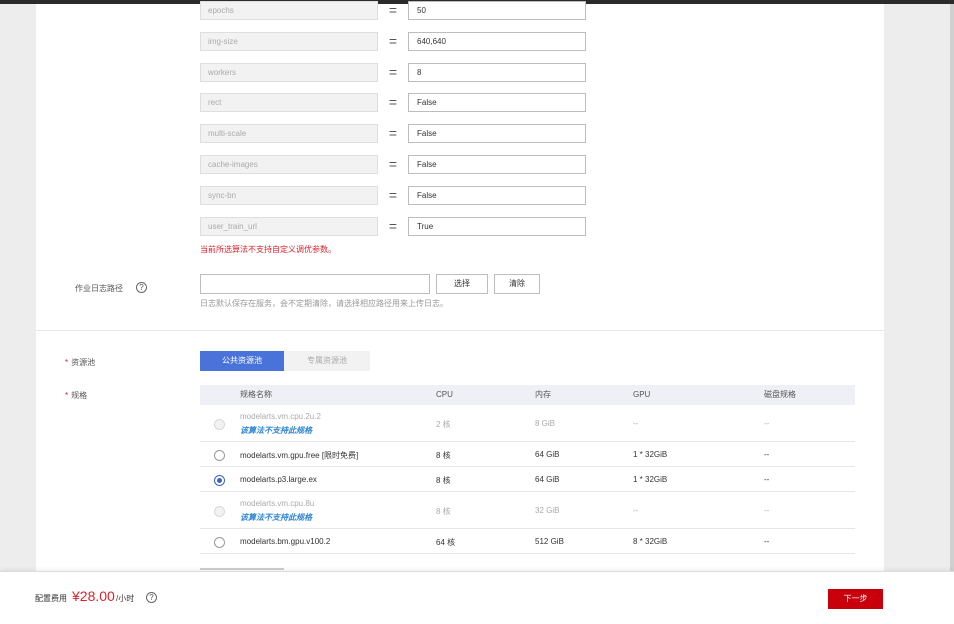 This screenshot has width=954, height=624. Describe the element at coordinates (289, 102) in the screenshot. I see `param-name-field: rect` at that location.